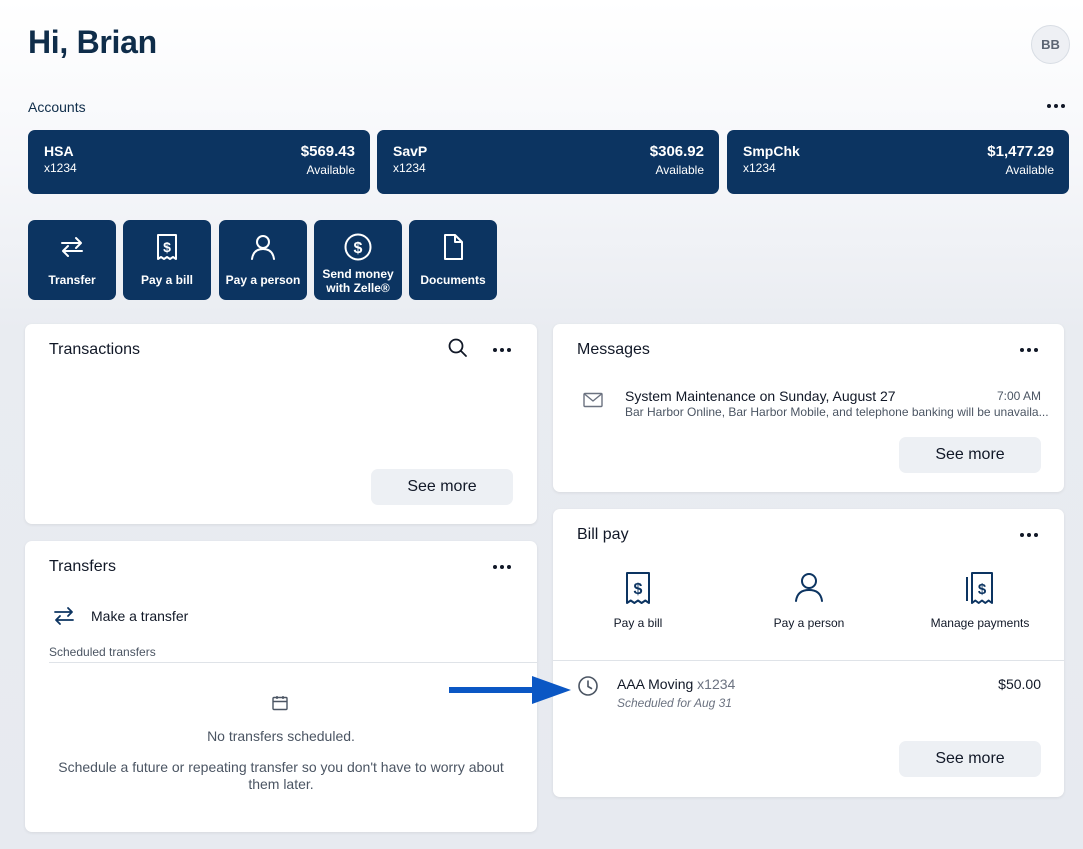 This screenshot has height=849, width=1083. Describe the element at coordinates (72, 260) in the screenshot. I see `quick-action-transfer: Transfer` at that location.